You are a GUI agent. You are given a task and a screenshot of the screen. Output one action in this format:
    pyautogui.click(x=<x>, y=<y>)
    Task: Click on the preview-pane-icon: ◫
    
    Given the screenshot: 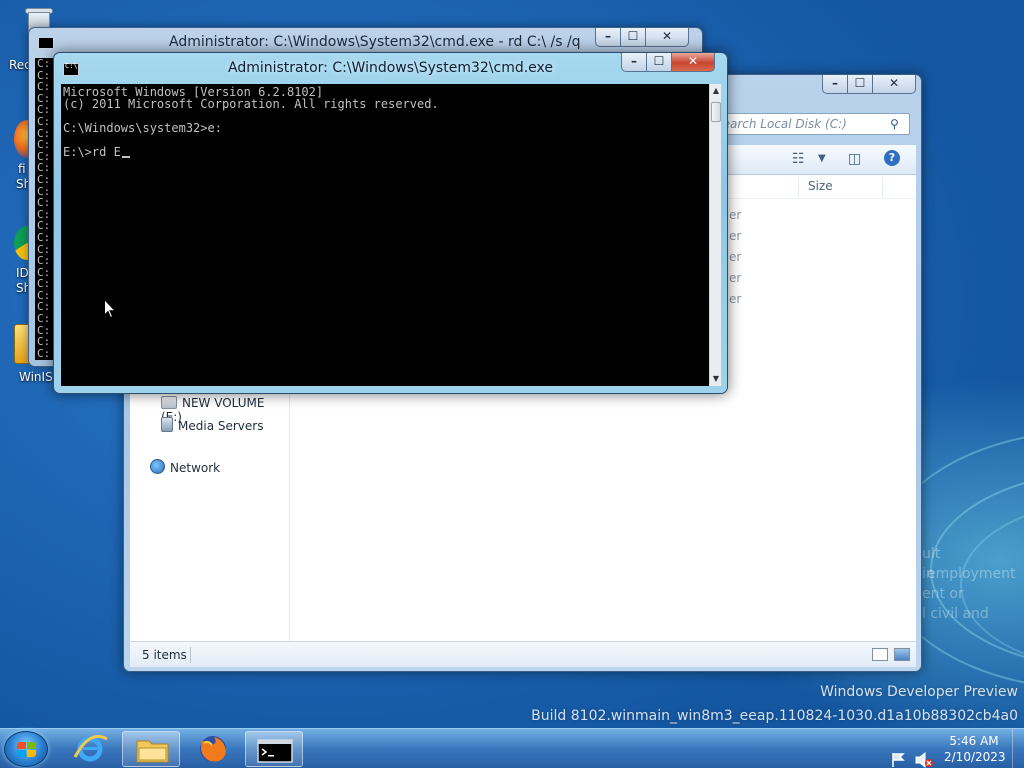 What is the action you would take?
    pyautogui.click(x=854, y=159)
    